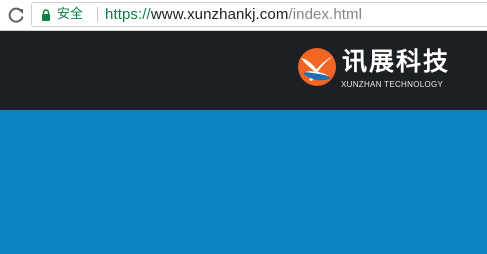 This screenshot has height=254, width=487. I want to click on url-host: www.xunzhankj.com, so click(219, 14).